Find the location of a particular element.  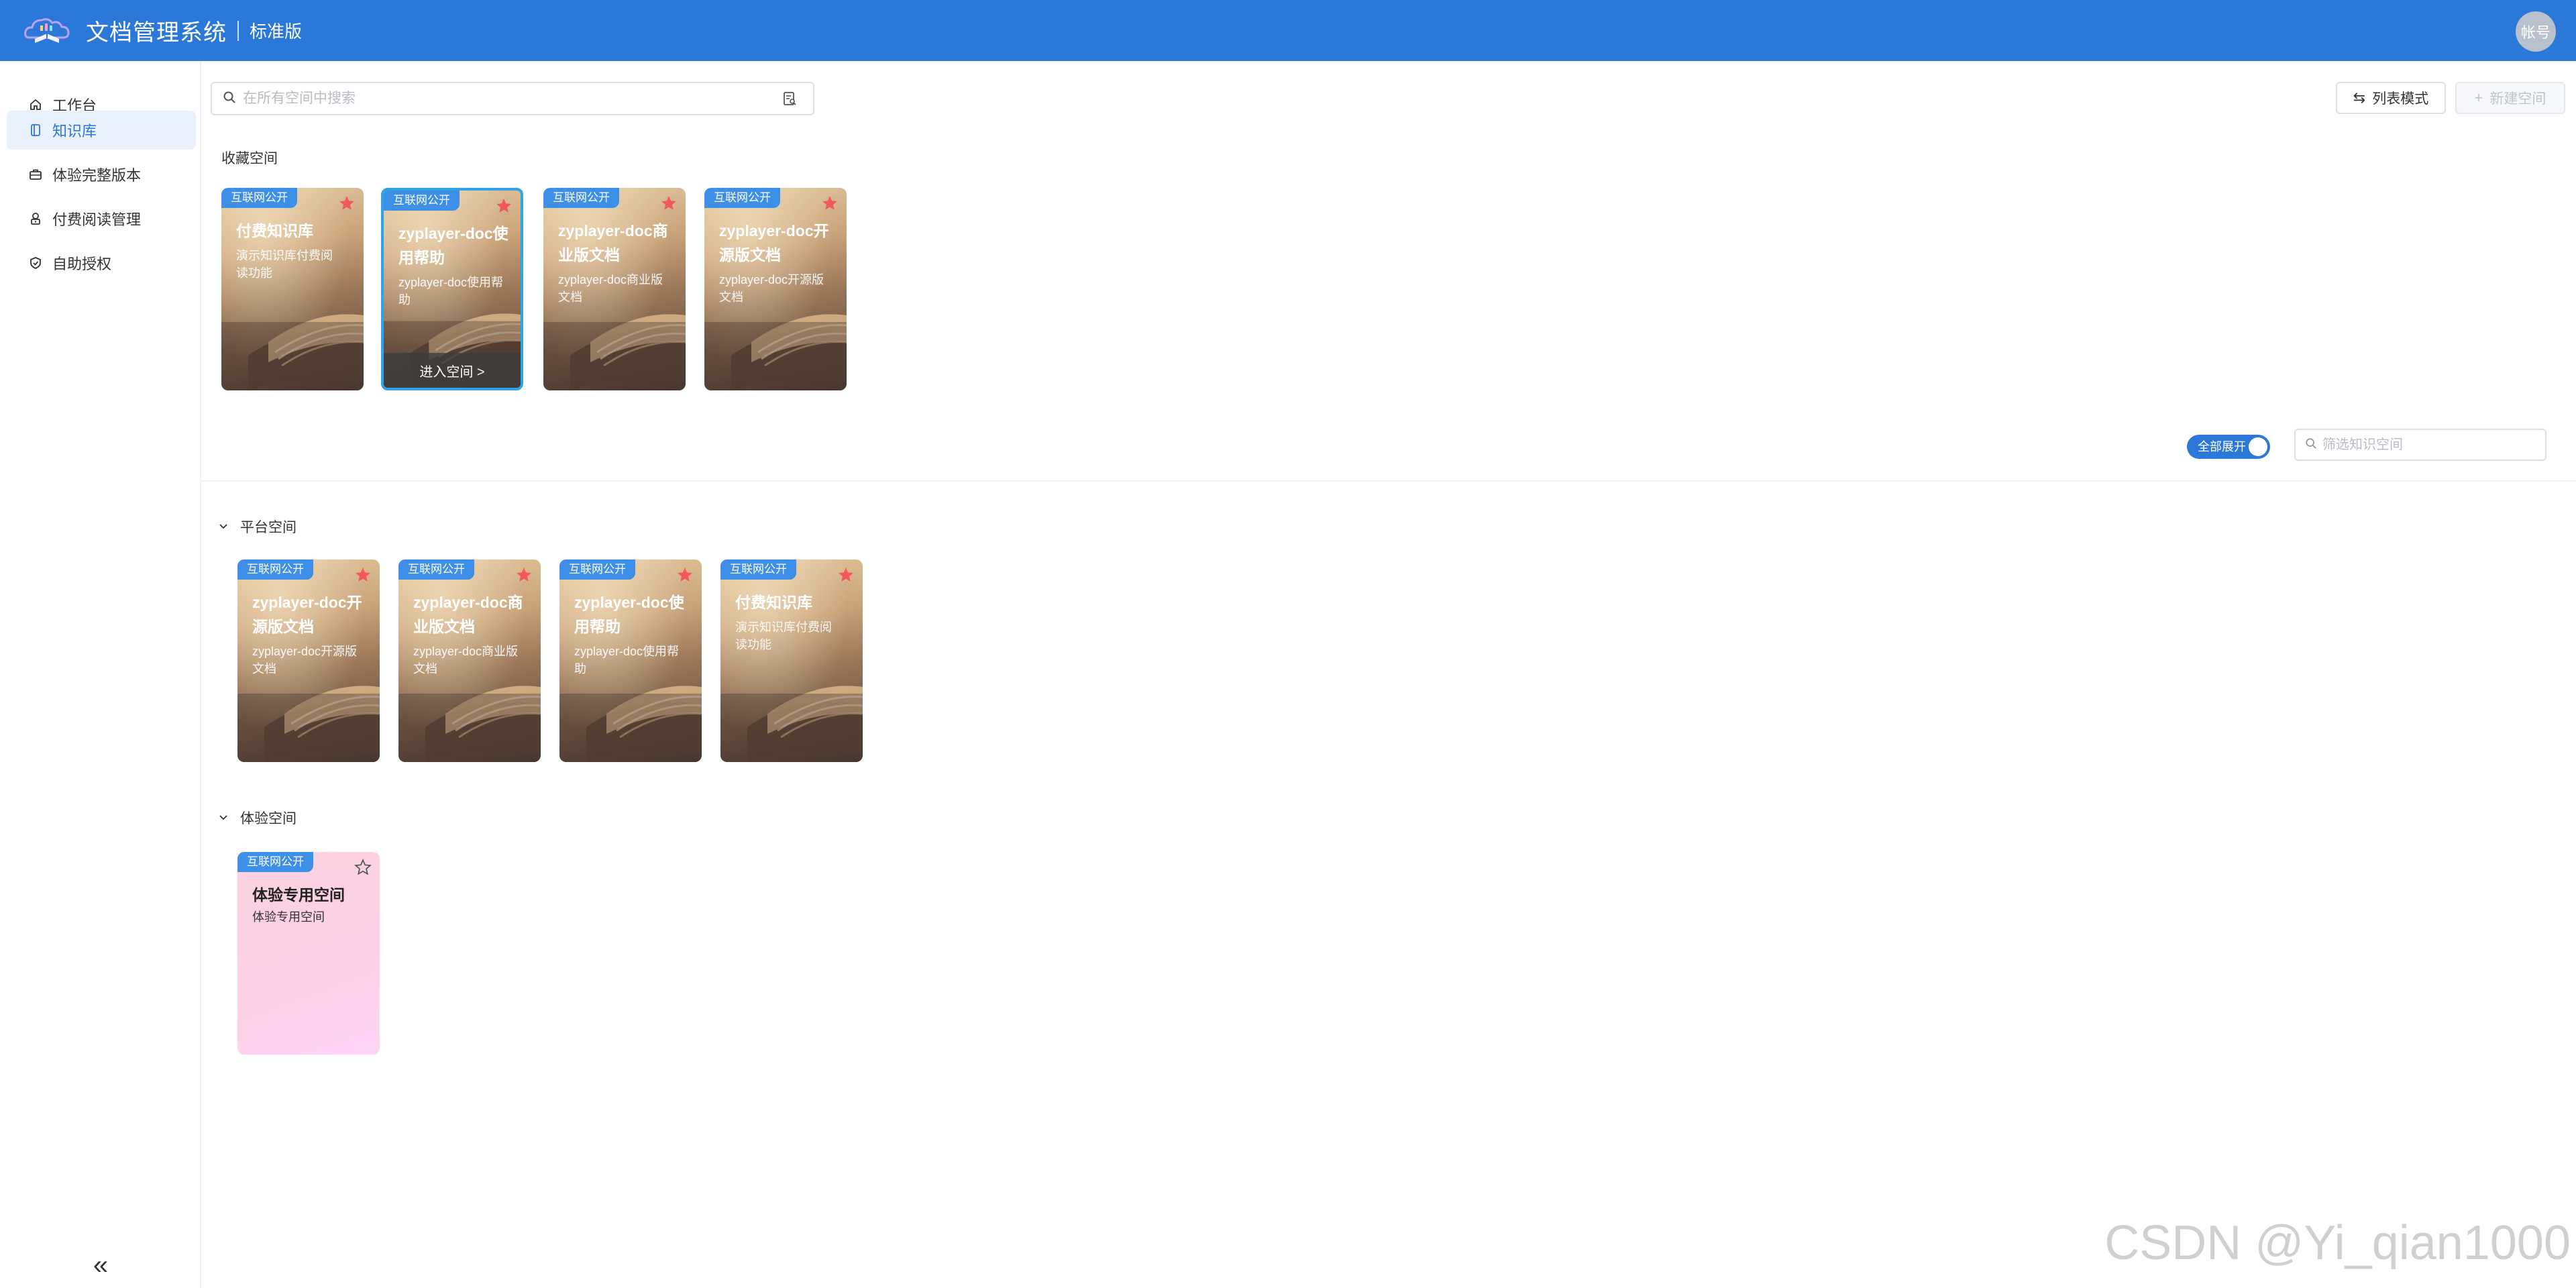

filter-input is located at coordinates (2433, 445).